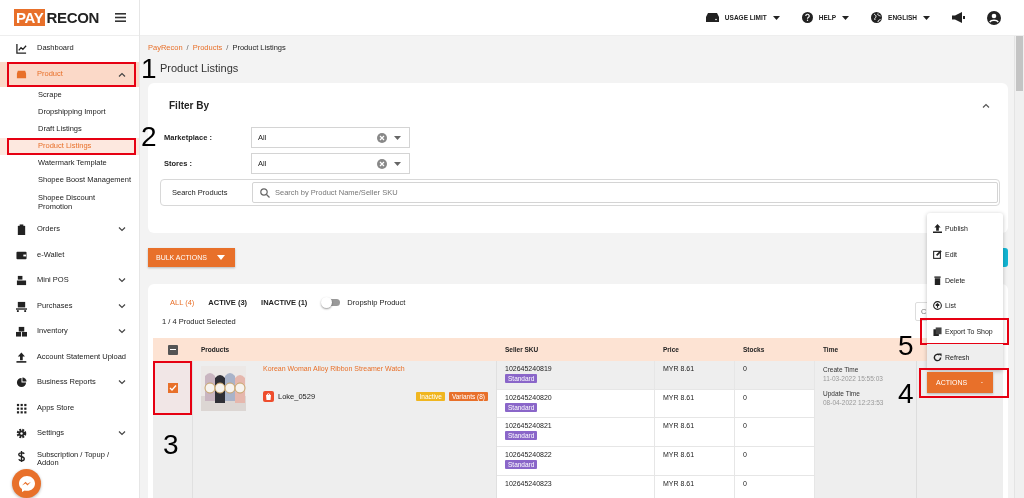 Image resolution: width=1024 pixels, height=498 pixels. Describe the element at coordinates (937, 280) in the screenshot. I see `trash-icon` at that location.